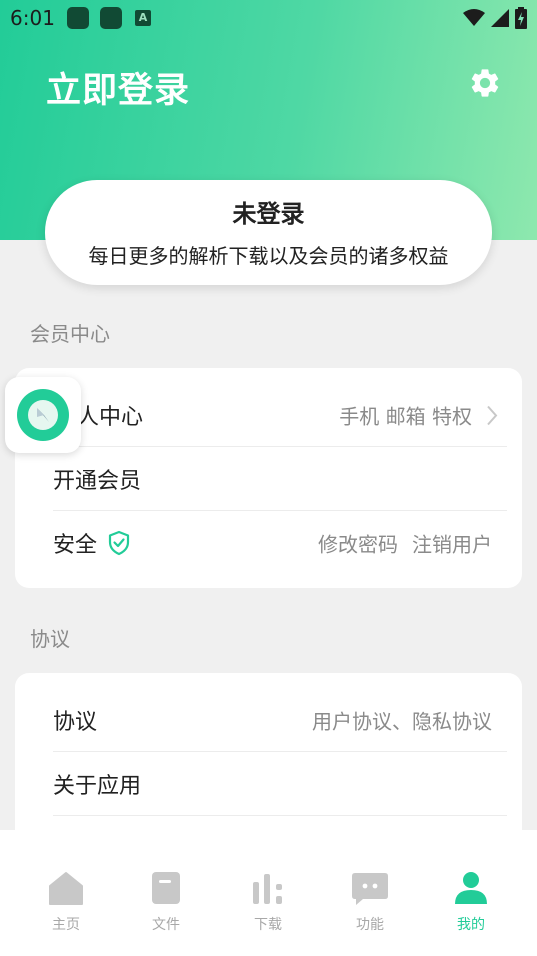 The width and height of the screenshot is (537, 956). I want to click on nav-label: 主页, so click(66, 925).